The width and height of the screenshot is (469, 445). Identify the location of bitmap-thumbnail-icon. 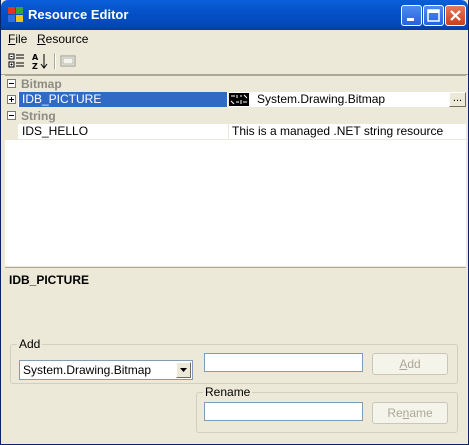
(239, 99).